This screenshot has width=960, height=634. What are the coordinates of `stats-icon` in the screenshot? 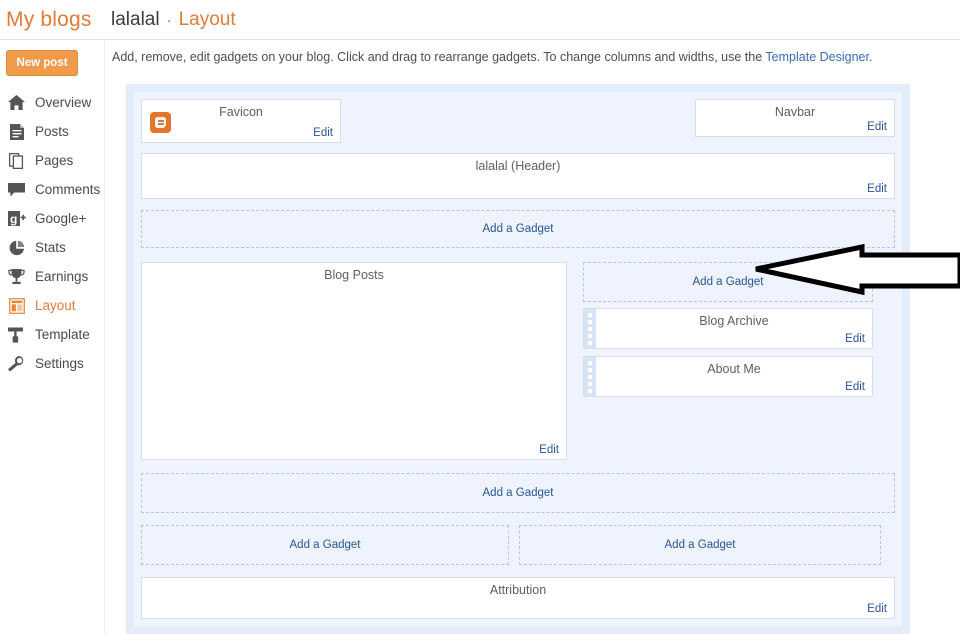 It's located at (16, 248).